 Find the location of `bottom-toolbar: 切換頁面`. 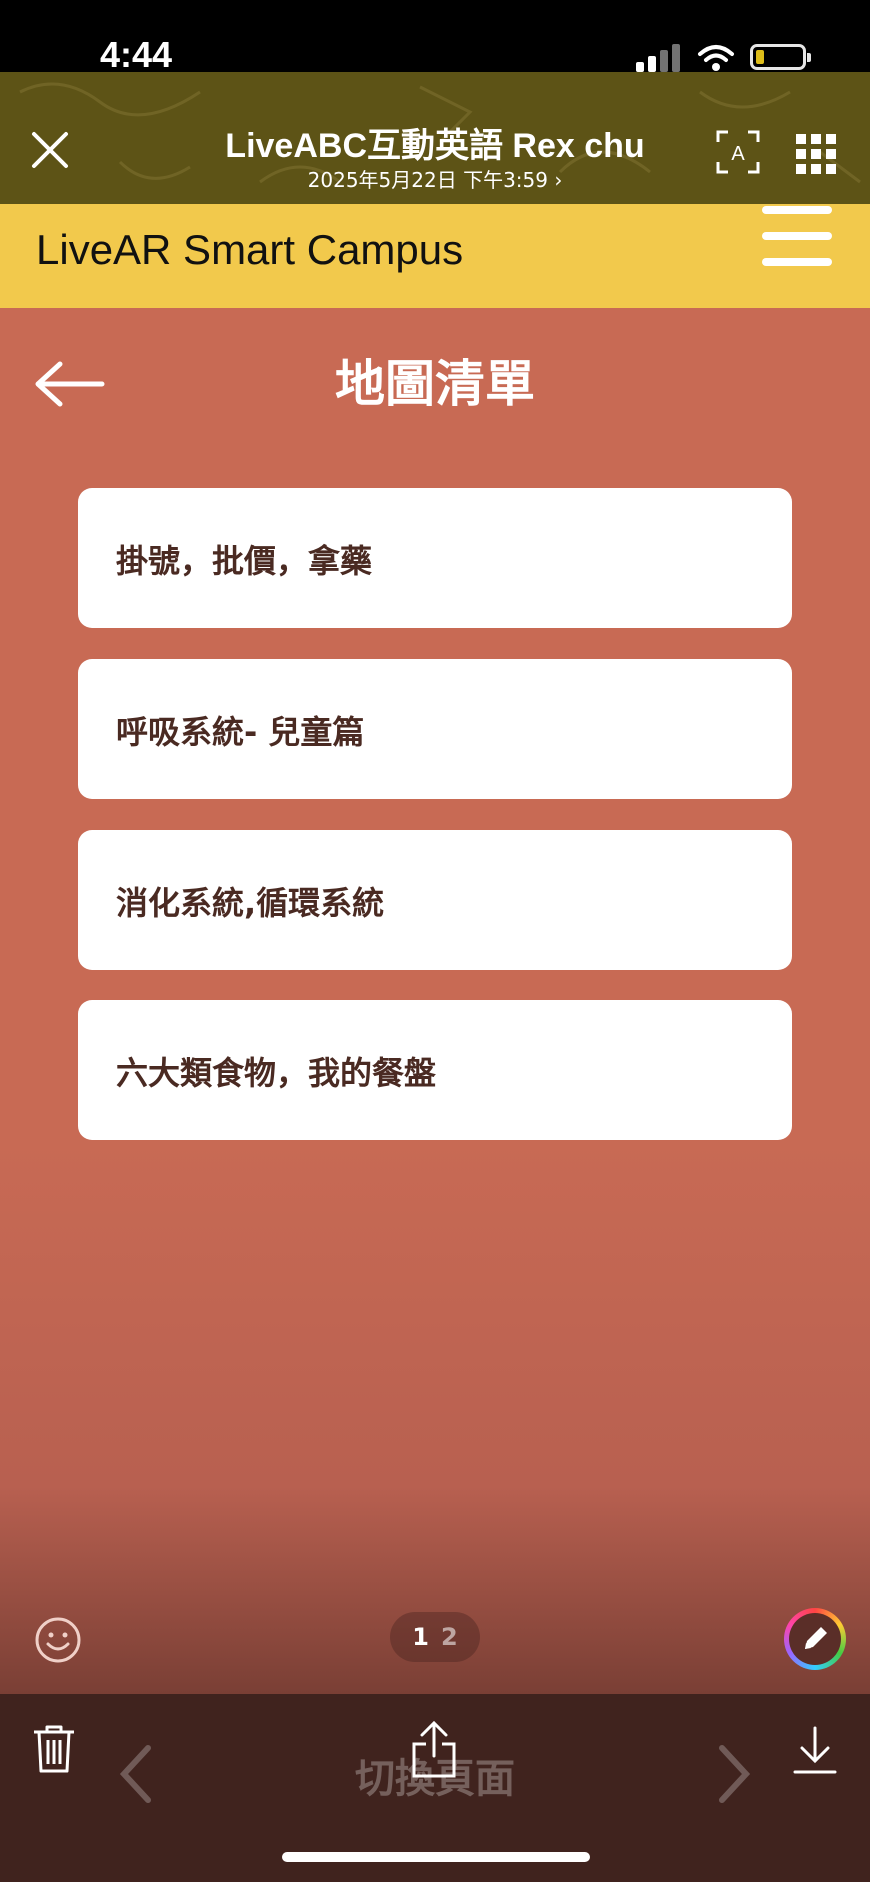

bottom-toolbar: 切換頁面 is located at coordinates (435, 1788).